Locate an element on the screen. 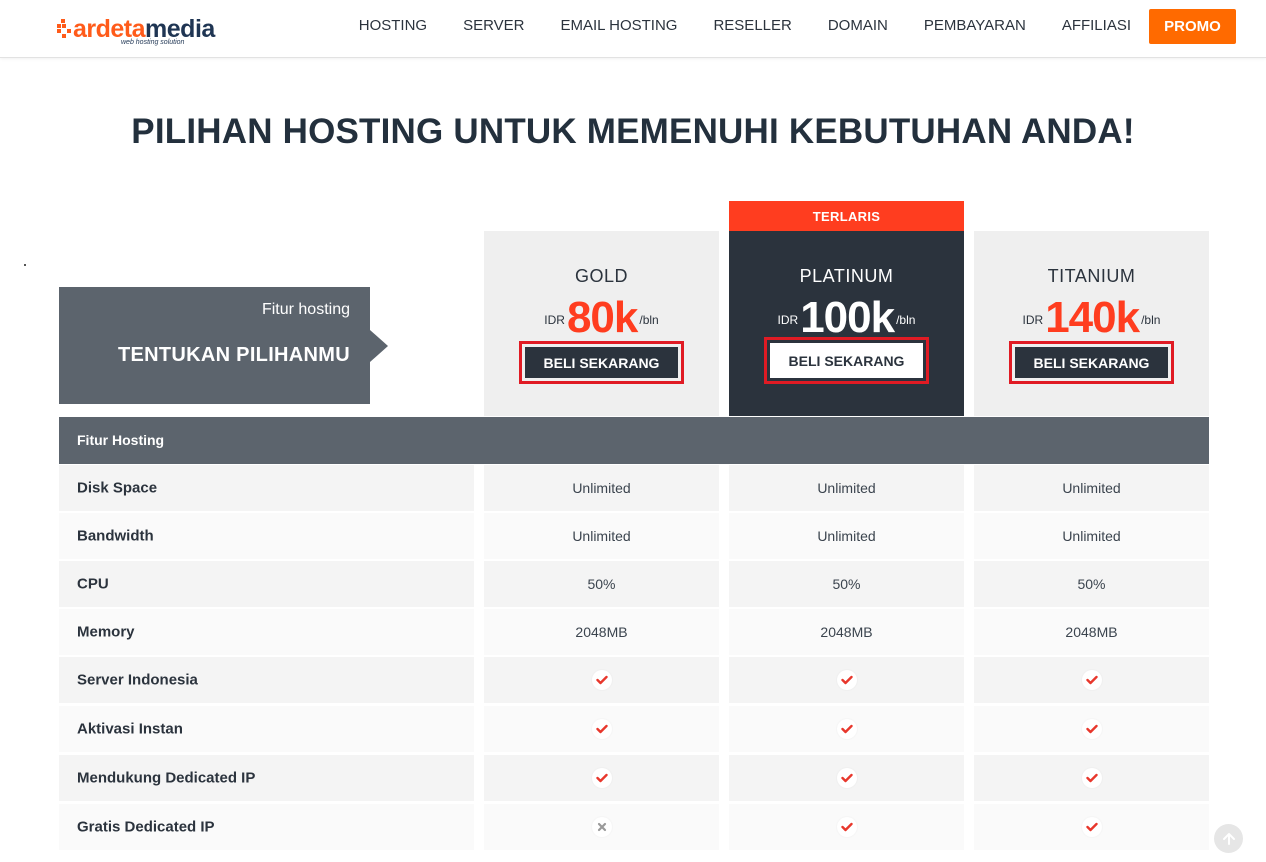 The image size is (1266, 862). bestseller-badge: TERLARIS is located at coordinates (846, 216).